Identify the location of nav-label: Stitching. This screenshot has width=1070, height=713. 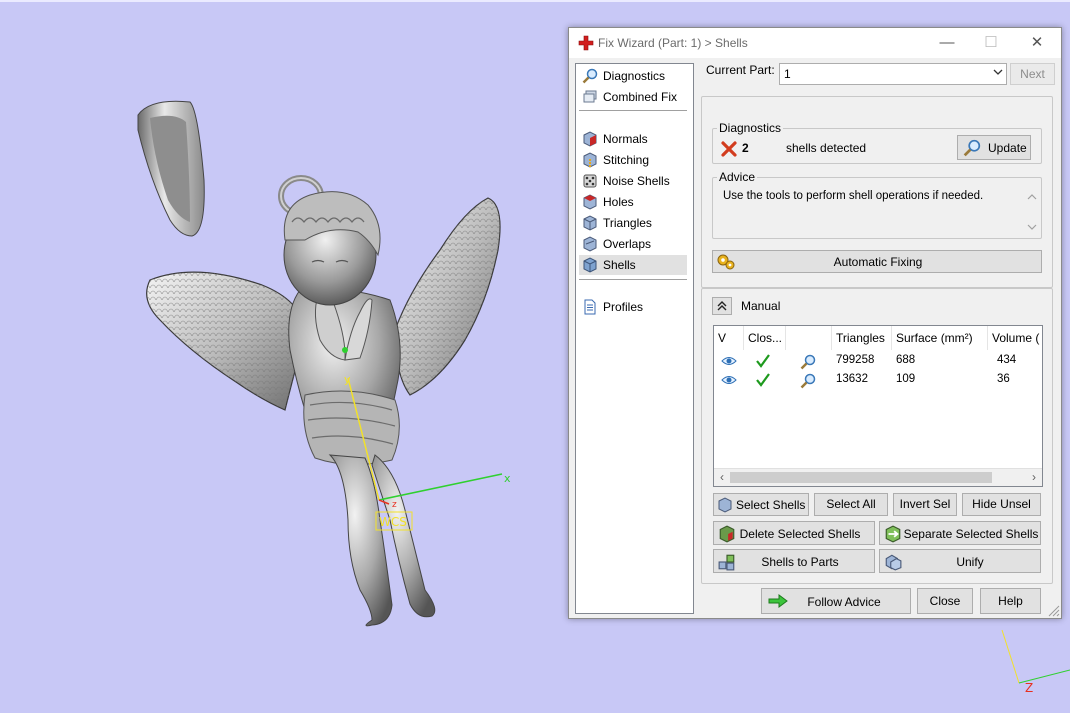
(626, 160).